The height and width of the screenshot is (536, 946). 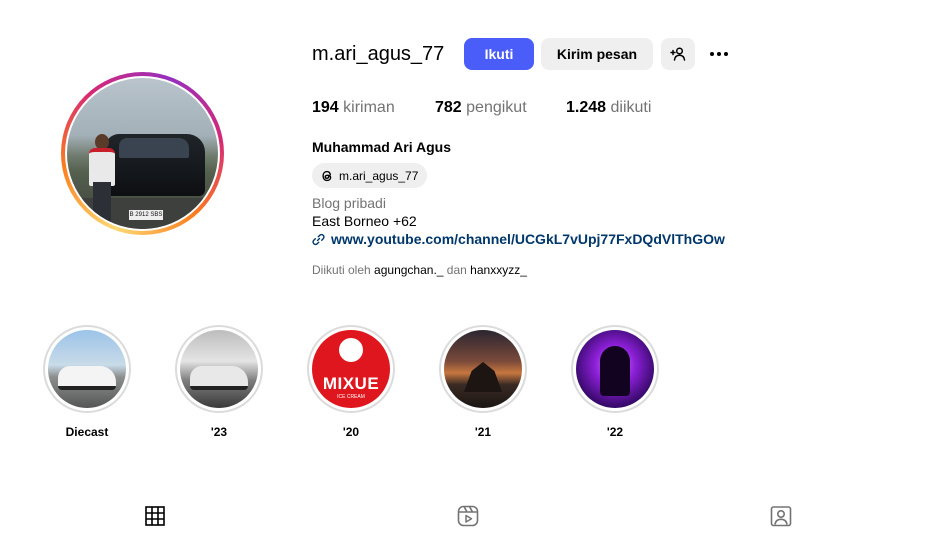 I want to click on grid-icon, so click(x=155, y=516).